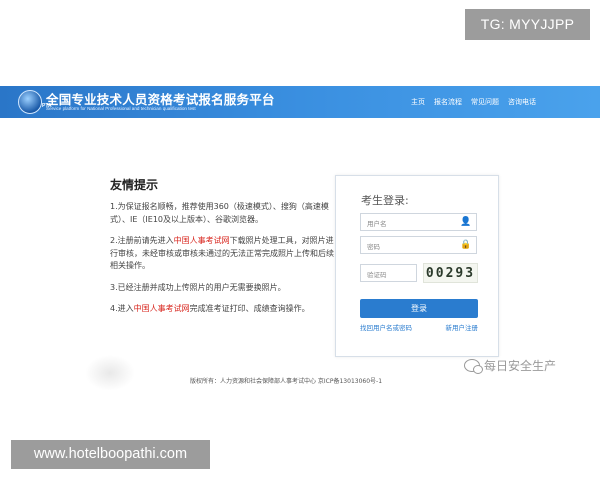 The height and width of the screenshot is (480, 600). What do you see at coordinates (286, 381) in the screenshot?
I see `footer-copyright: 版权所有：人力资源和社会保障部人事考试中心 京ICP备13013060号-1` at bounding box center [286, 381].